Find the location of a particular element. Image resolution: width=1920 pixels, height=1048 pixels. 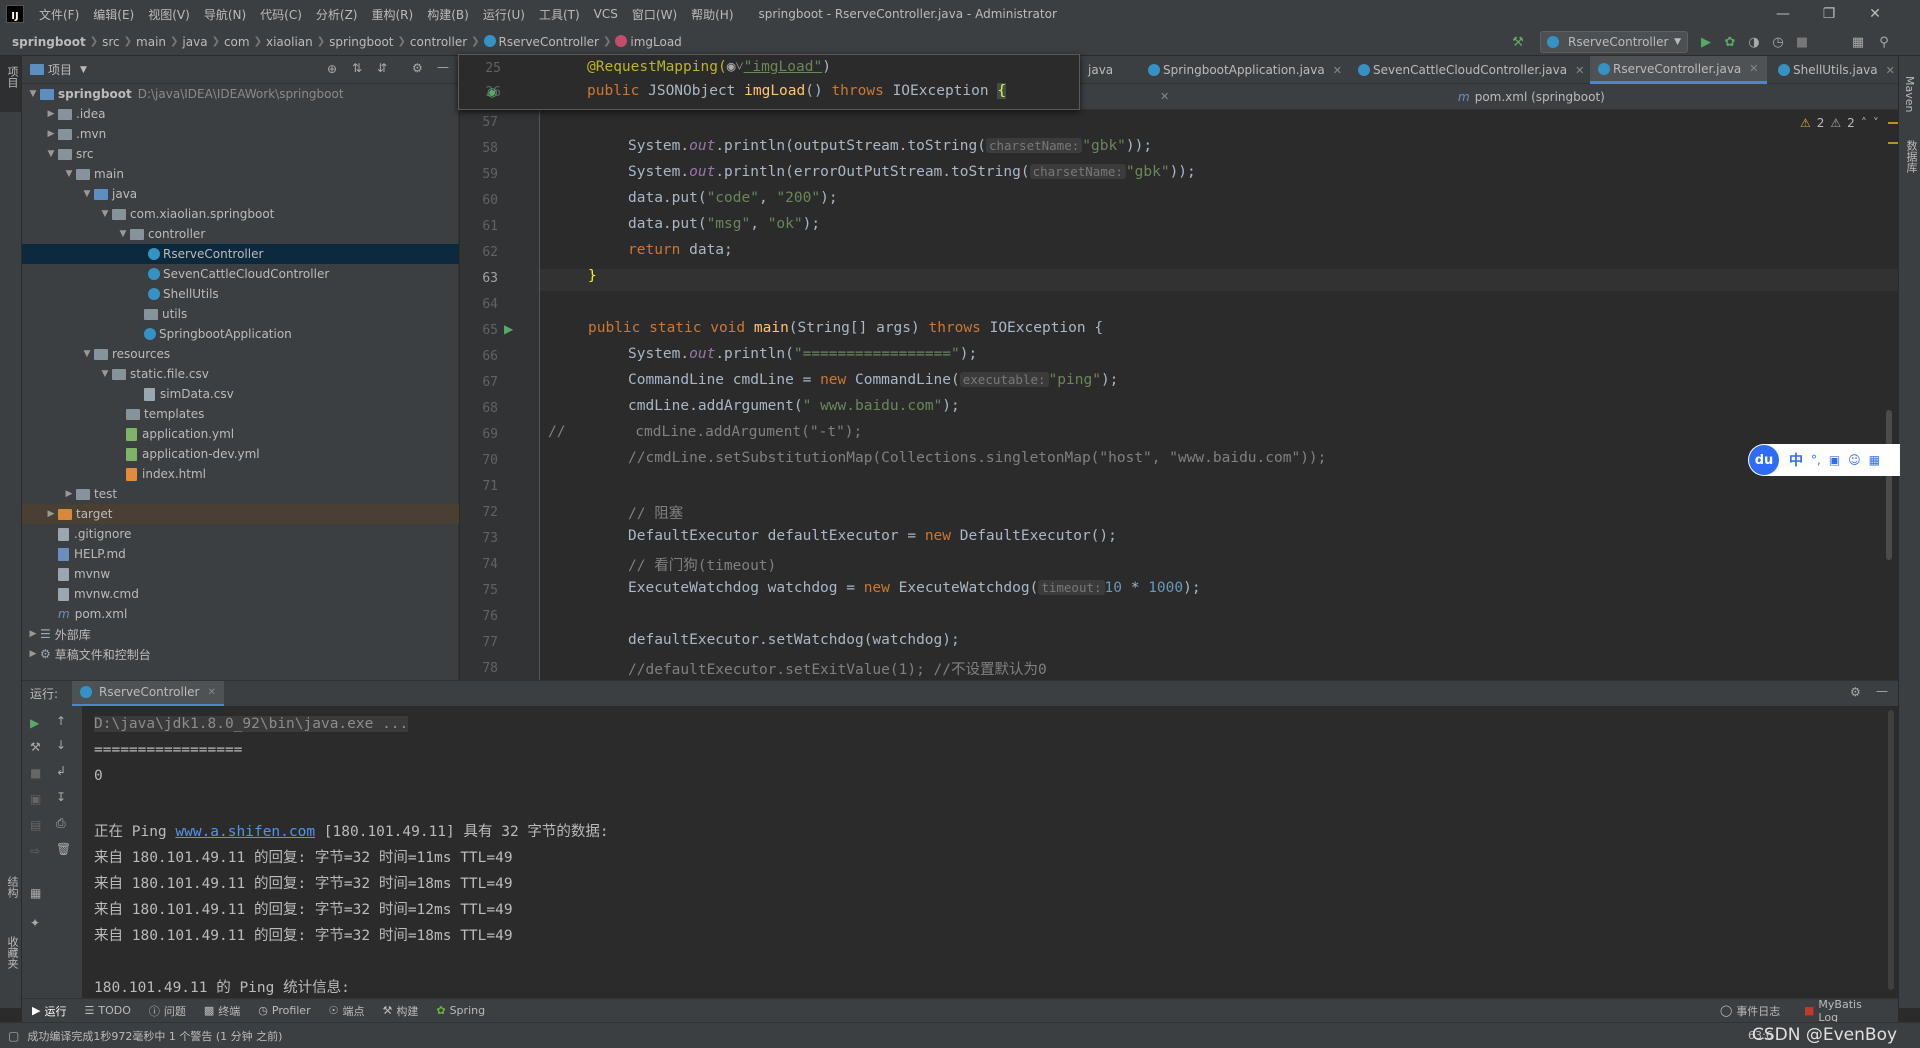

hide-icon: — is located at coordinates (1882, 691).